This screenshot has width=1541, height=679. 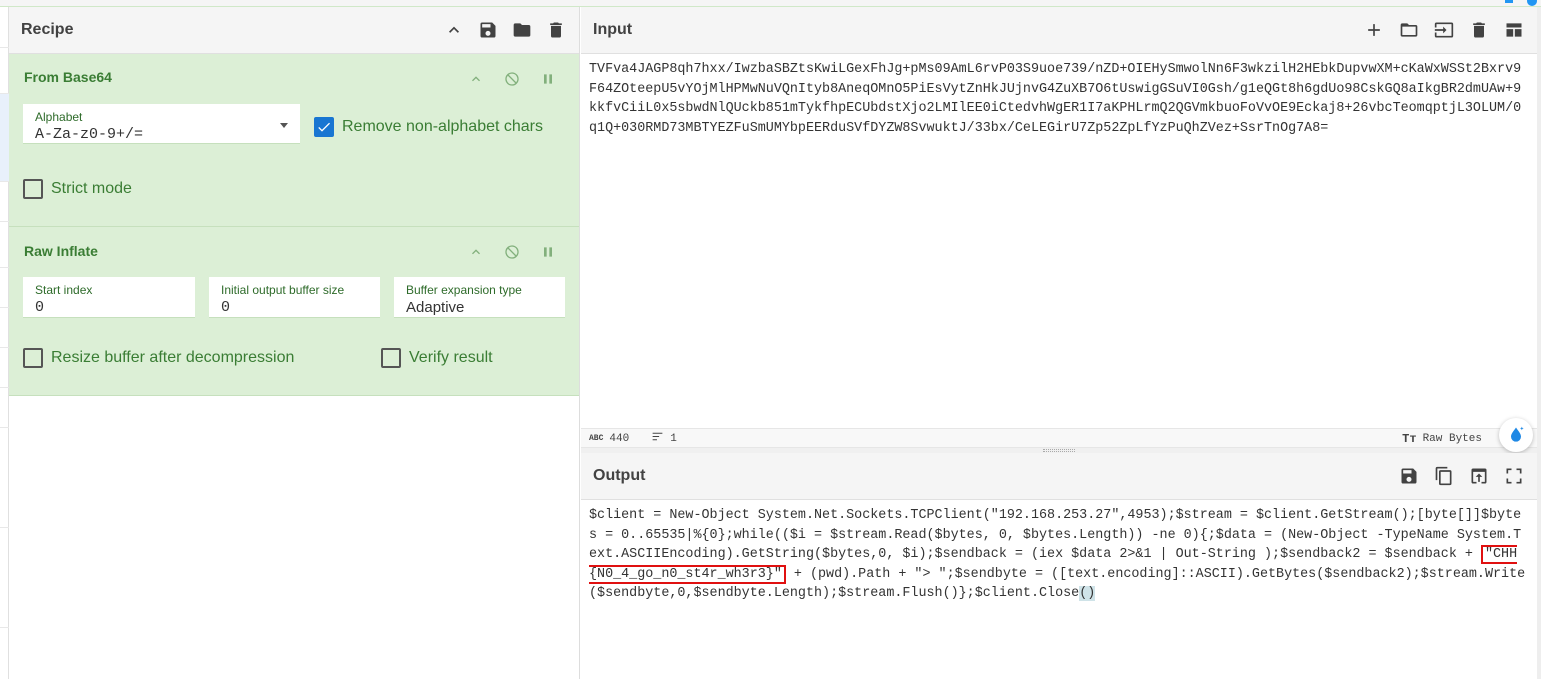 I want to click on initial-buffer-label: Initial output buffer size, so click(x=283, y=290).